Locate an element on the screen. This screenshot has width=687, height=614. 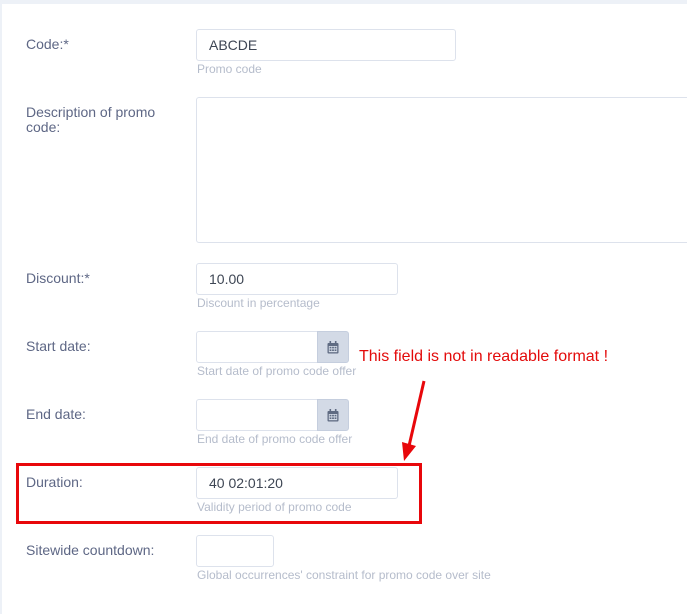
annotation-arrow is located at coordinates (414, 420).